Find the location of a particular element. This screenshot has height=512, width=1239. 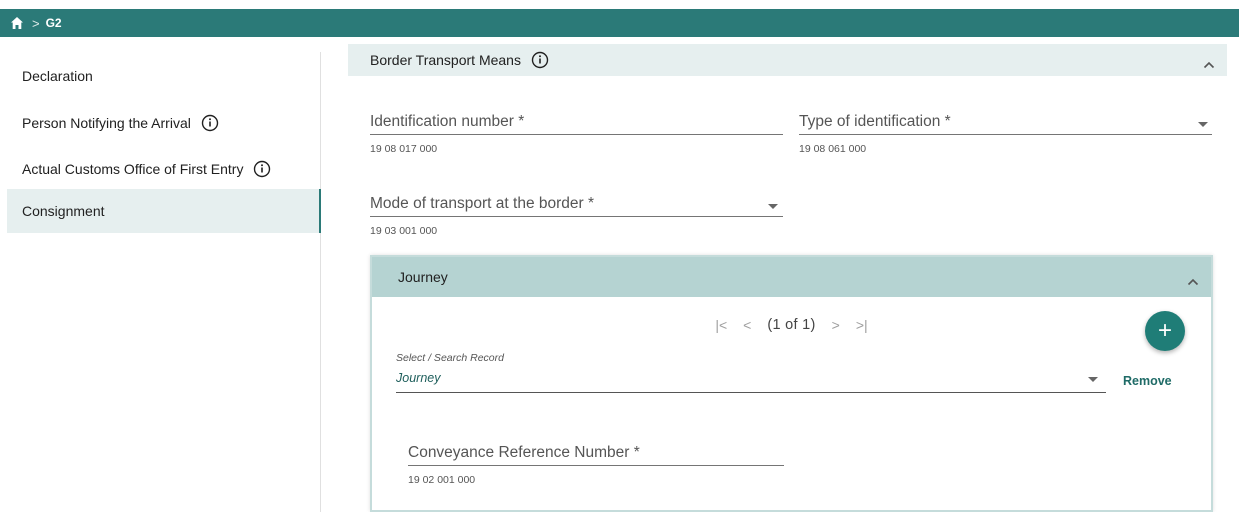

next-page-button: > is located at coordinates (836, 325).